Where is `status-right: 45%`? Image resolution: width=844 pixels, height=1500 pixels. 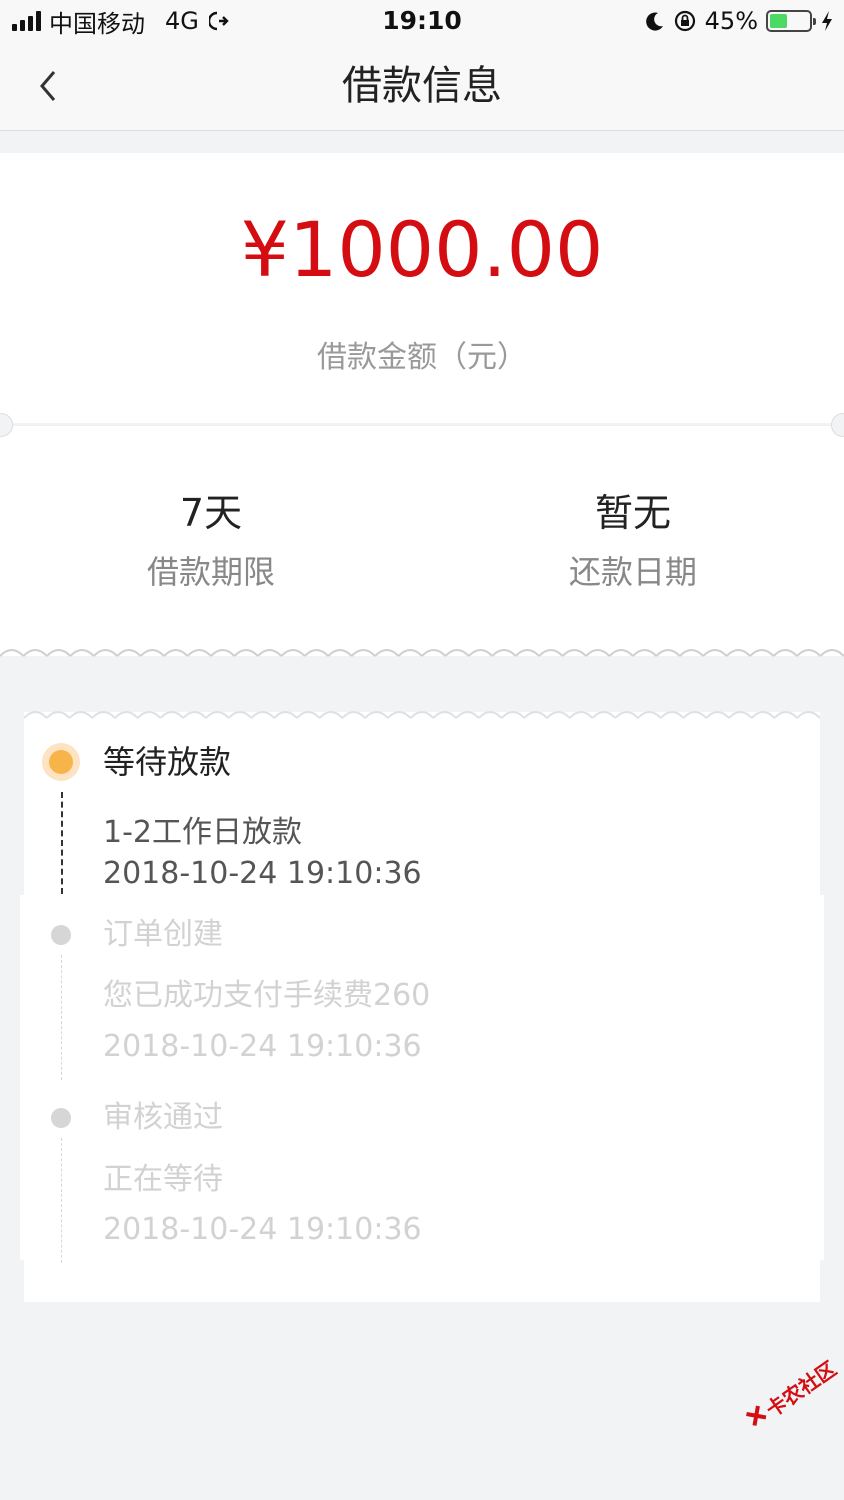
status-right: 45% is located at coordinates (739, 21).